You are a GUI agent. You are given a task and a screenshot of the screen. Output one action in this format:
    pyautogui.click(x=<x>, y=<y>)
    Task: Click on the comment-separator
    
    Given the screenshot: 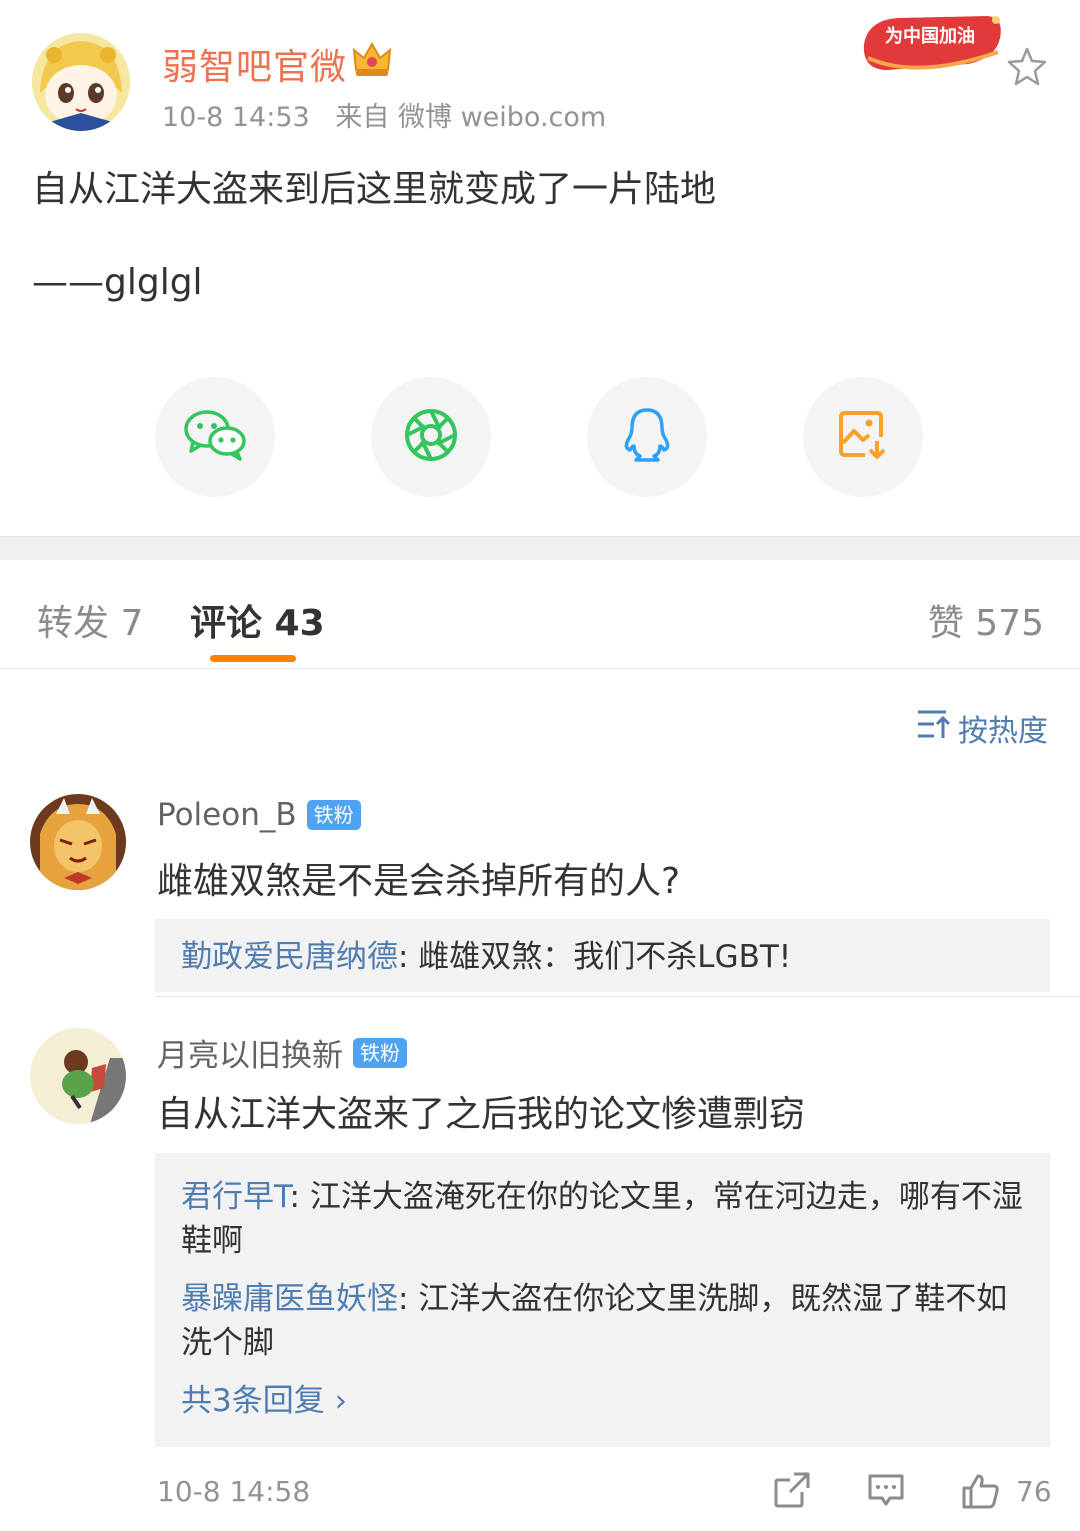 What is the action you would take?
    pyautogui.click(x=617, y=996)
    